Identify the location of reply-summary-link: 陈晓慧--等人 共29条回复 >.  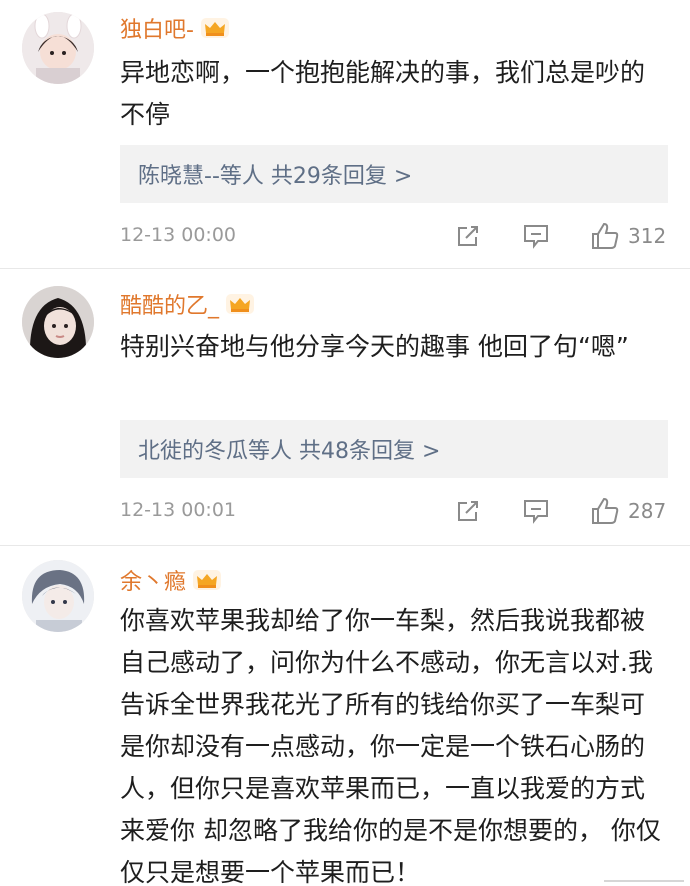
(394, 174).